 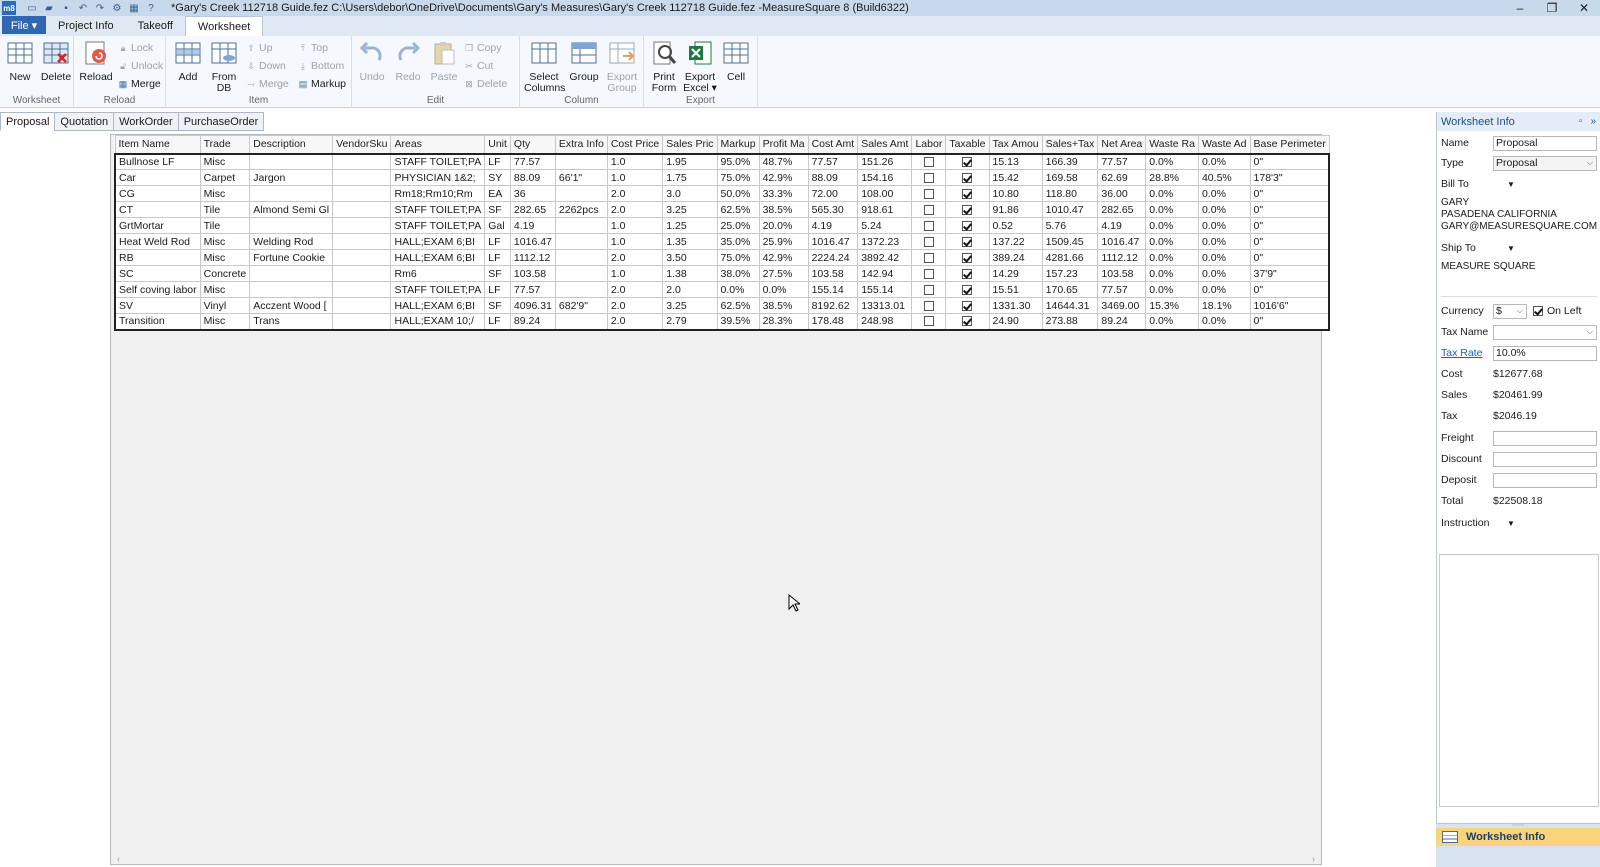 I want to click on select-columns-button: Select Columns, so click(x=544, y=67).